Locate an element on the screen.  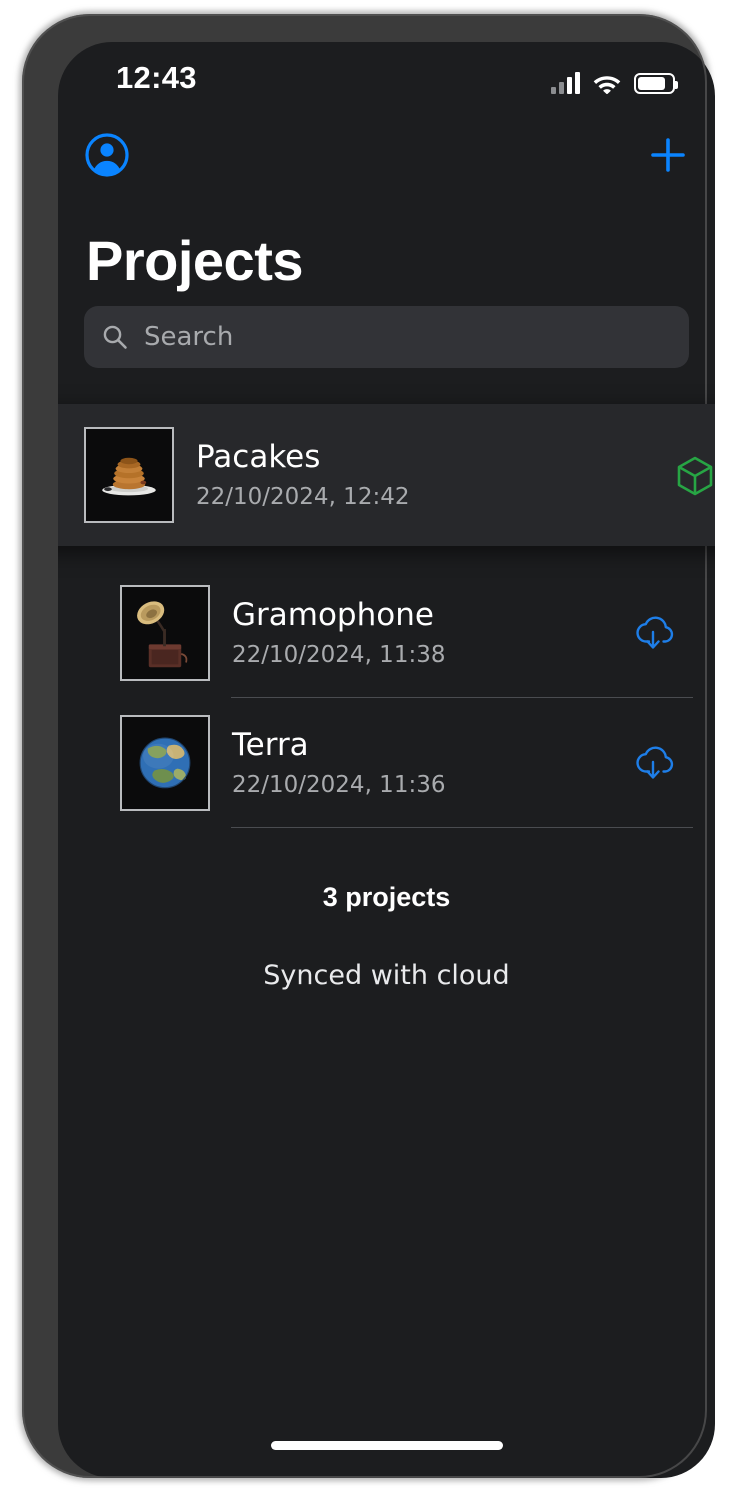
project-list-item-selected: Pacakes 22/10/2024, 12:42 is located at coordinates (386, 475).